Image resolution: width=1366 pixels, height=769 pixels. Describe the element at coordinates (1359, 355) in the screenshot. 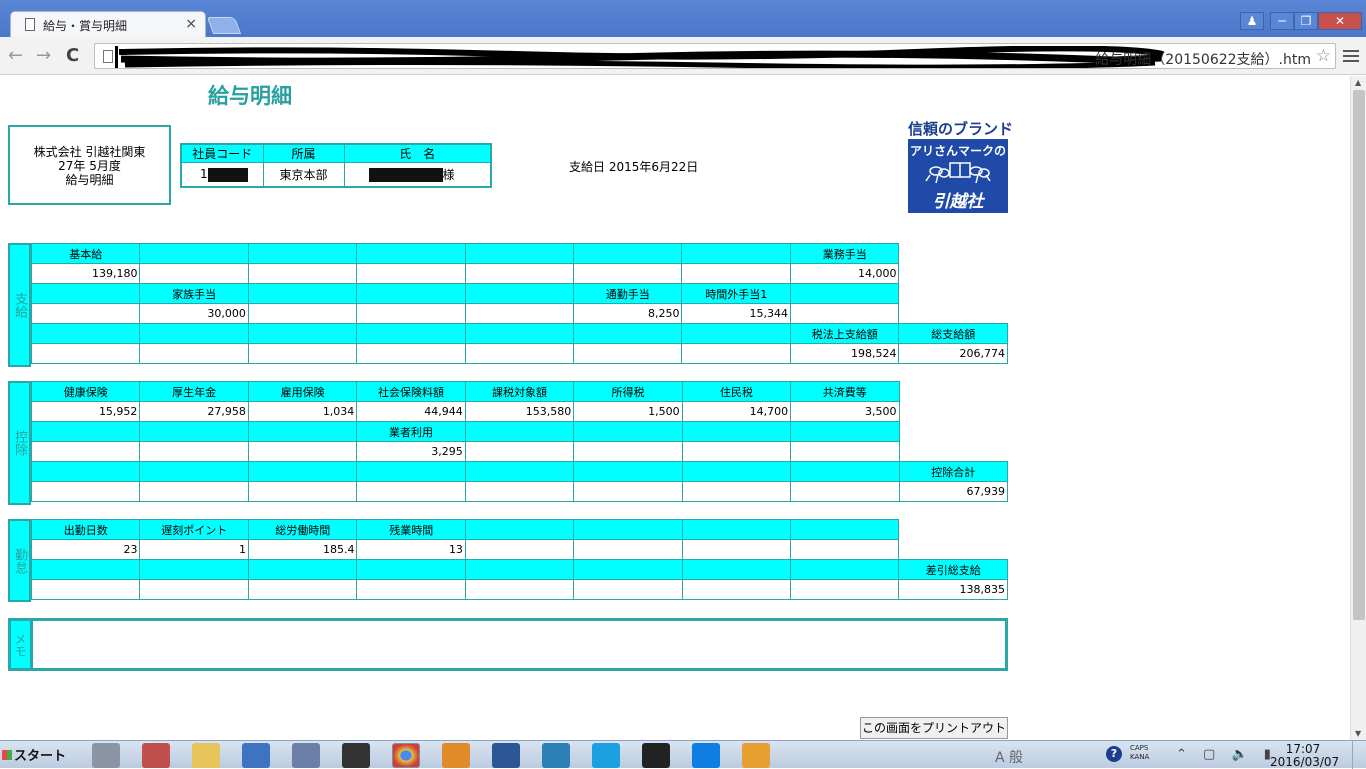

I see `scroll-thumb` at that location.